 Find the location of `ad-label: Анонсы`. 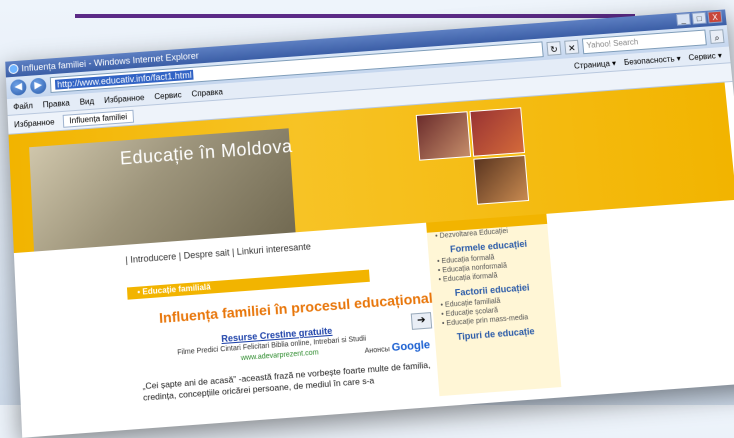

ad-label: Анонсы is located at coordinates (377, 350).